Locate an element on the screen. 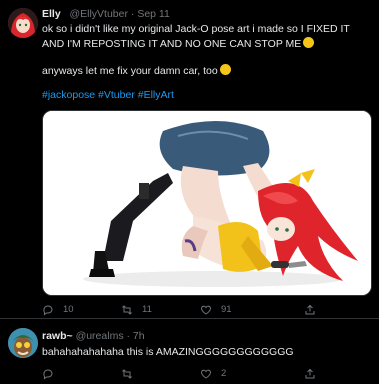 Image resolution: width=379 pixels, height=384 pixels. reply-button is located at coordinates (52, 374).